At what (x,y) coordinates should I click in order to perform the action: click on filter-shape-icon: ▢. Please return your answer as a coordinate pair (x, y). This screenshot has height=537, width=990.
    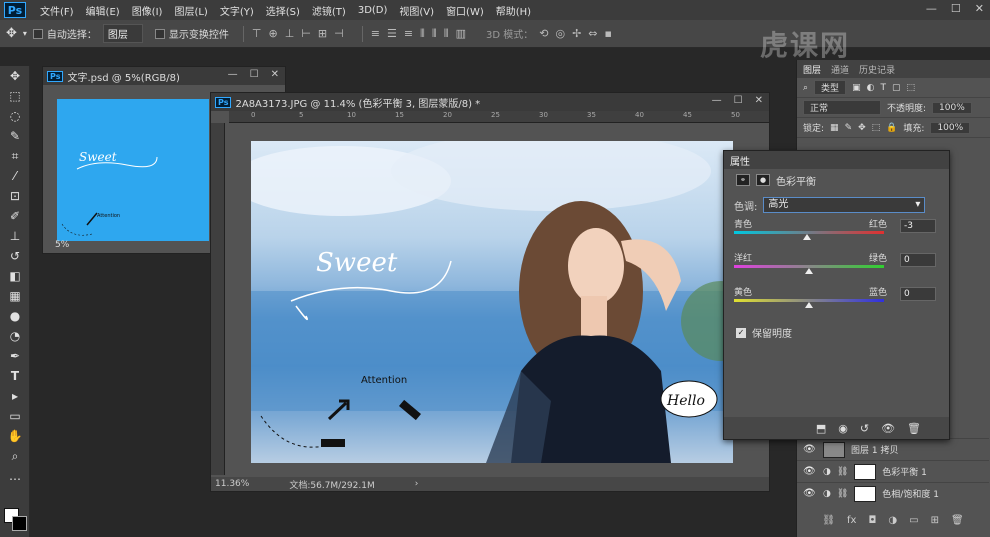
    Looking at the image, I should click on (896, 88).